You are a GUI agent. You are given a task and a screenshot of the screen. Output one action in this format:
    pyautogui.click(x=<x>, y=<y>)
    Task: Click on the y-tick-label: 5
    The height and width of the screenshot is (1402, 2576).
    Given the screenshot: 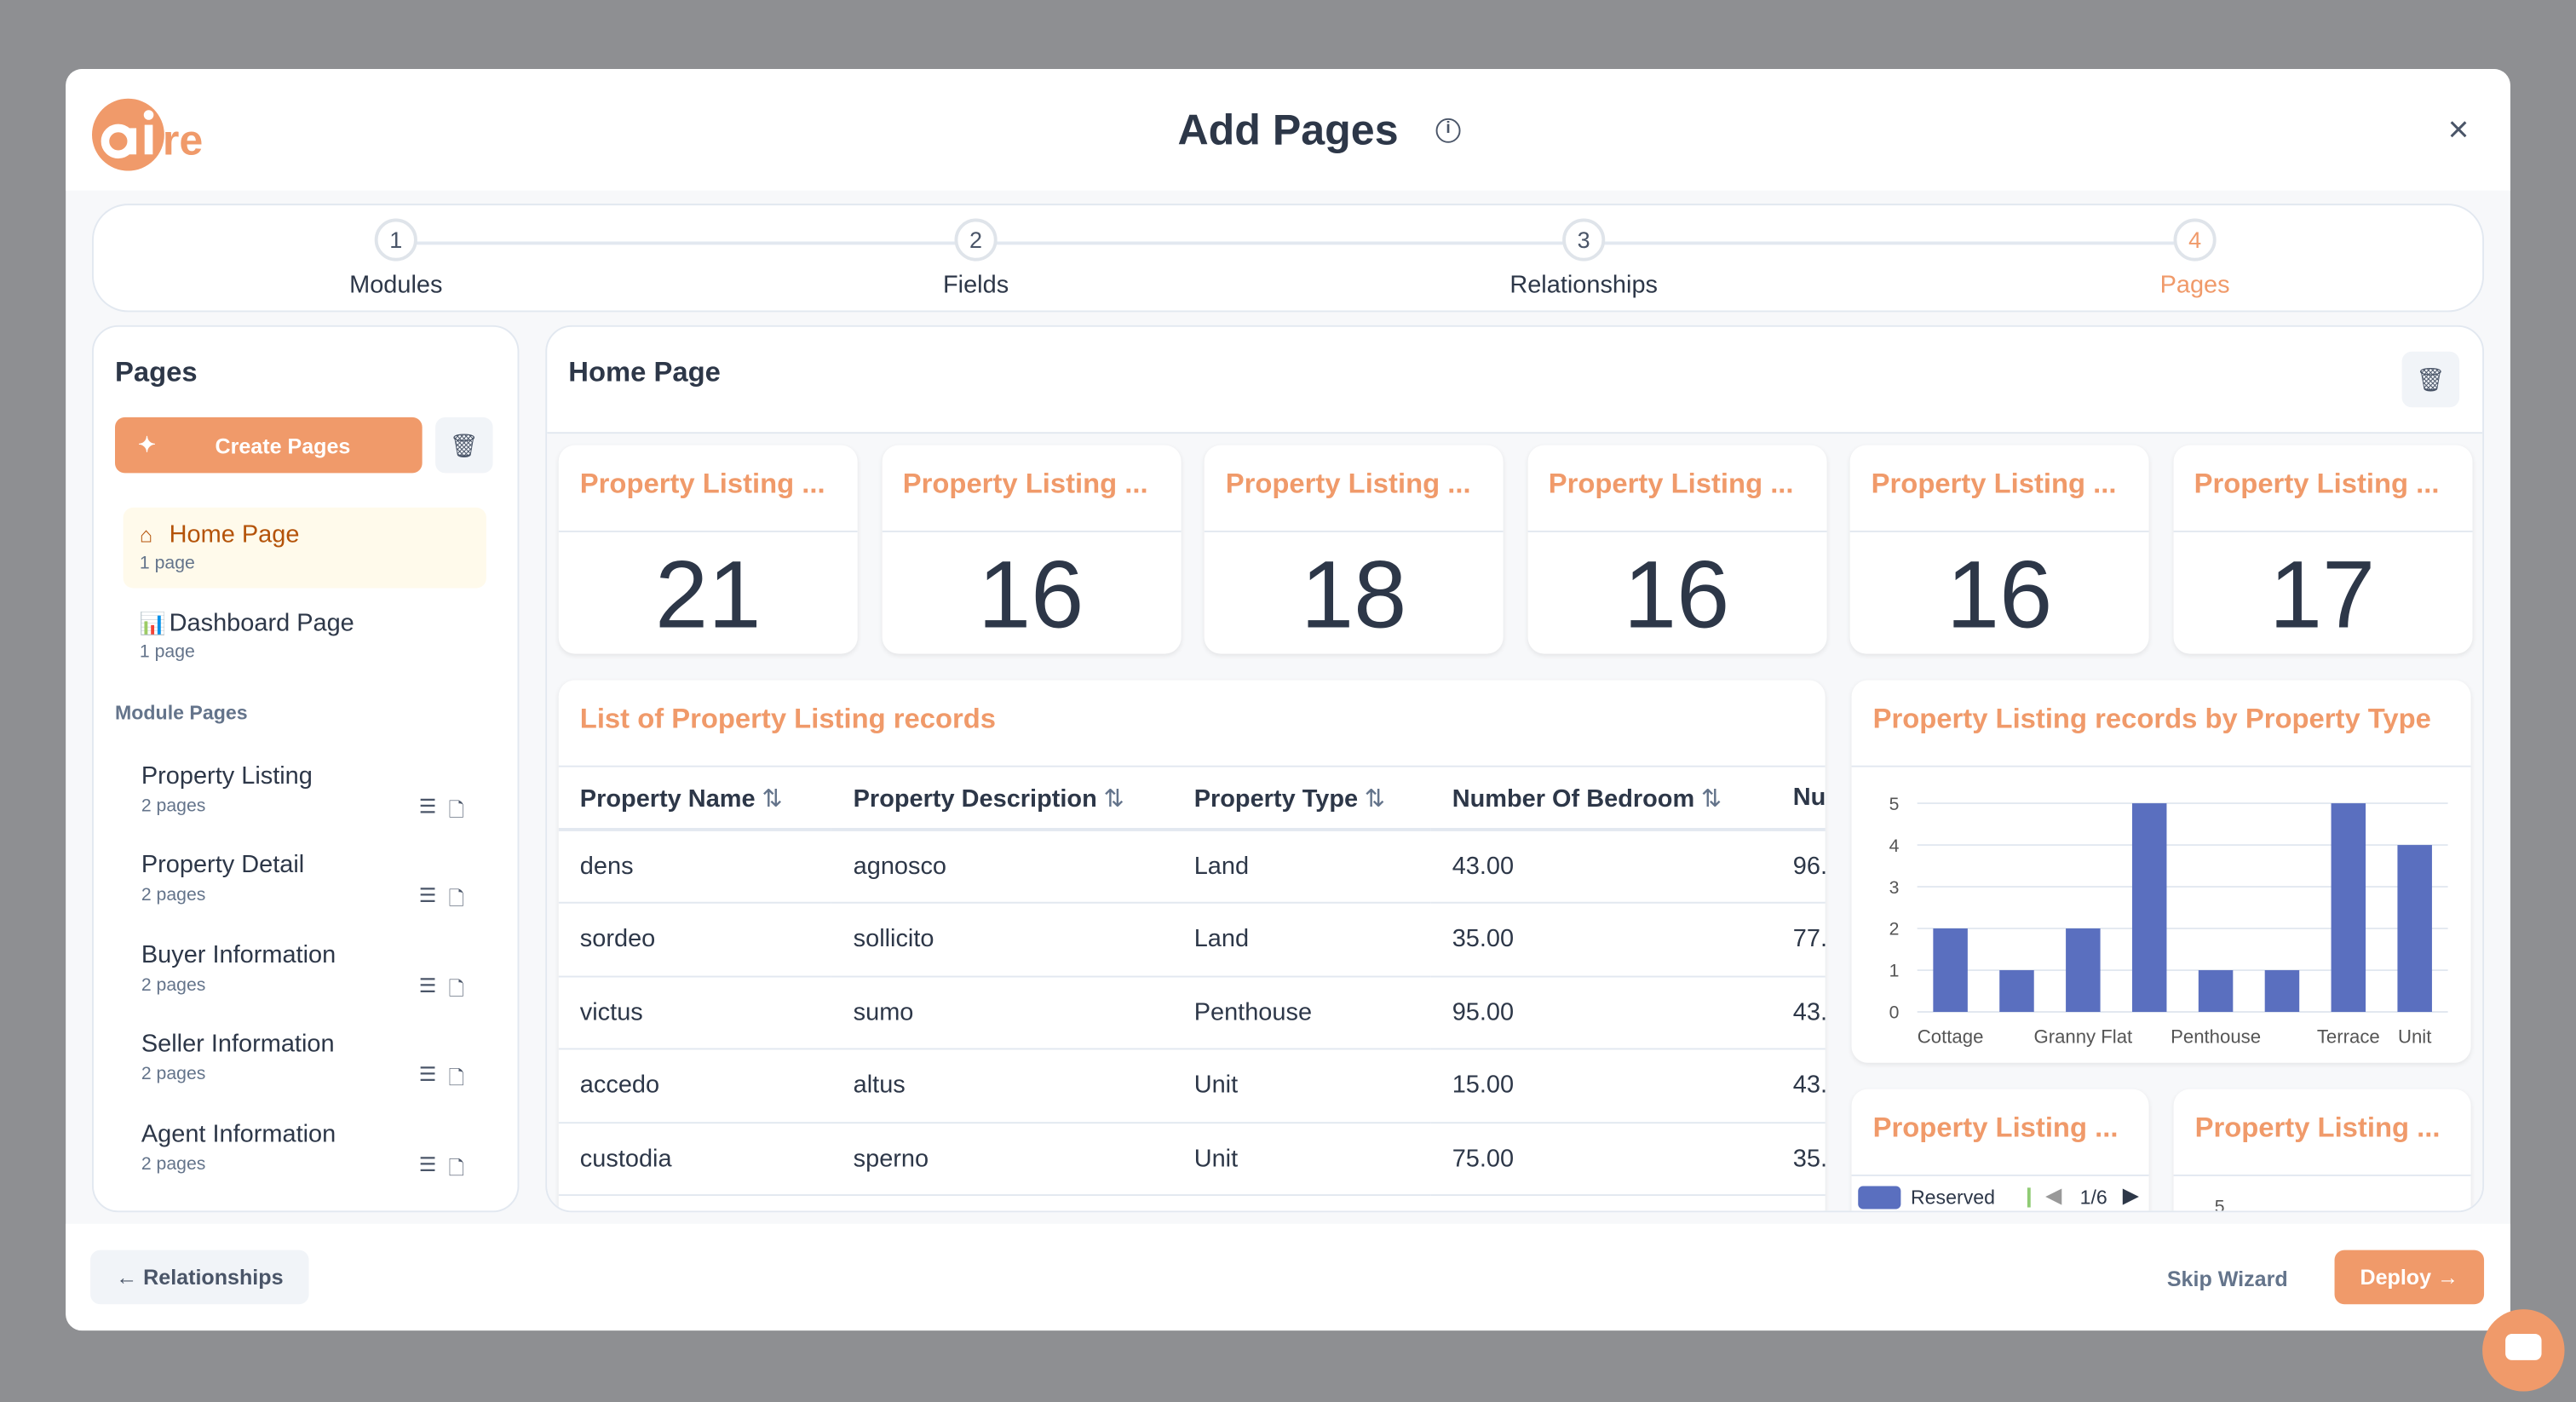 What is the action you would take?
    pyautogui.click(x=1895, y=804)
    